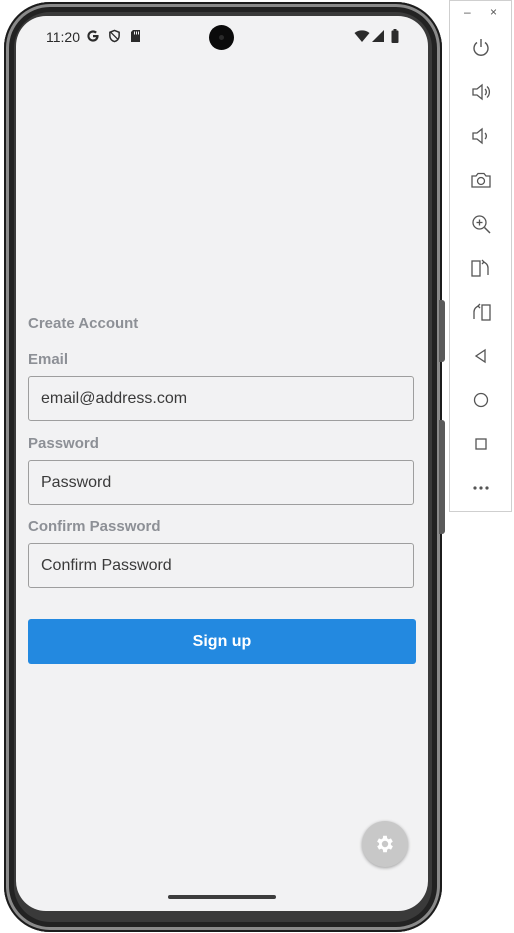 Image resolution: width=514 pixels, height=933 pixels. What do you see at coordinates (481, 488) in the screenshot?
I see `more-icon` at bounding box center [481, 488].